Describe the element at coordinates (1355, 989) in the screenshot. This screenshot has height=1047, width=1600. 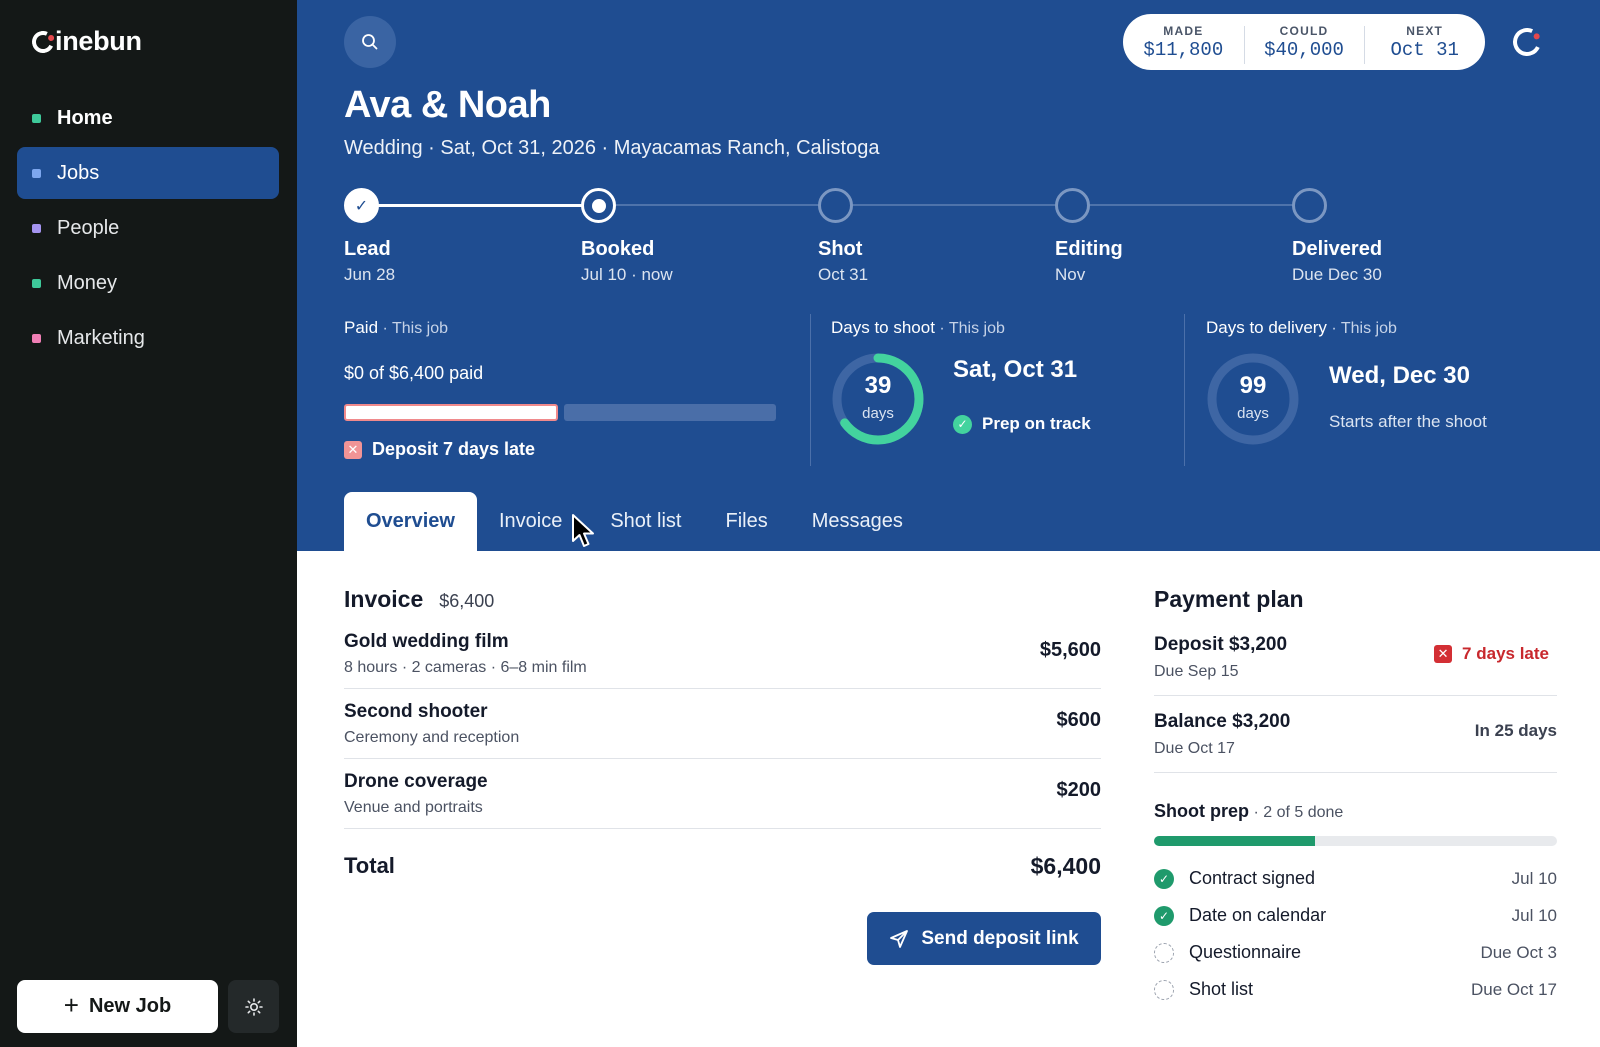
I see `list-item: Shot list Due Oct 17` at that location.